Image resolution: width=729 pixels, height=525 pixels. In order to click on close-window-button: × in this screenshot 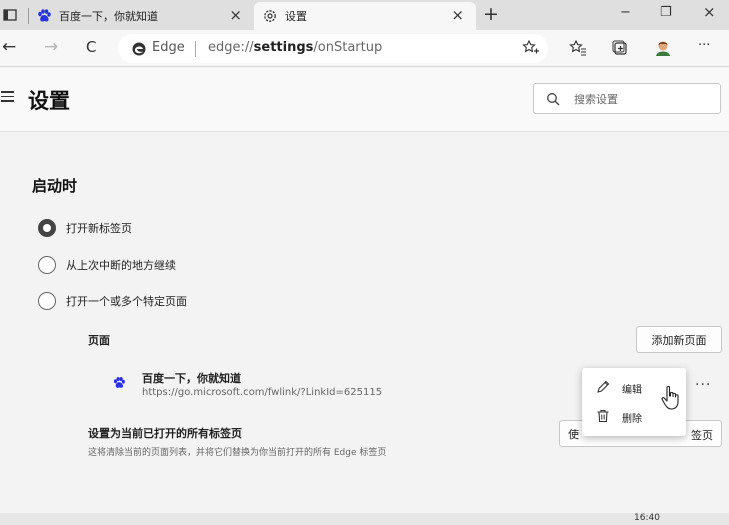, I will do `click(709, 12)`.